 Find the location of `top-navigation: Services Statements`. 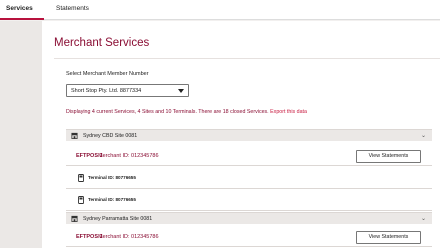

top-navigation: Services Statements is located at coordinates (220, 10).